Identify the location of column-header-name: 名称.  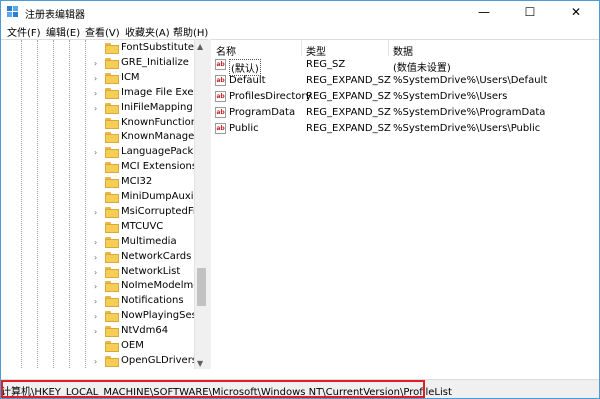
(226, 50).